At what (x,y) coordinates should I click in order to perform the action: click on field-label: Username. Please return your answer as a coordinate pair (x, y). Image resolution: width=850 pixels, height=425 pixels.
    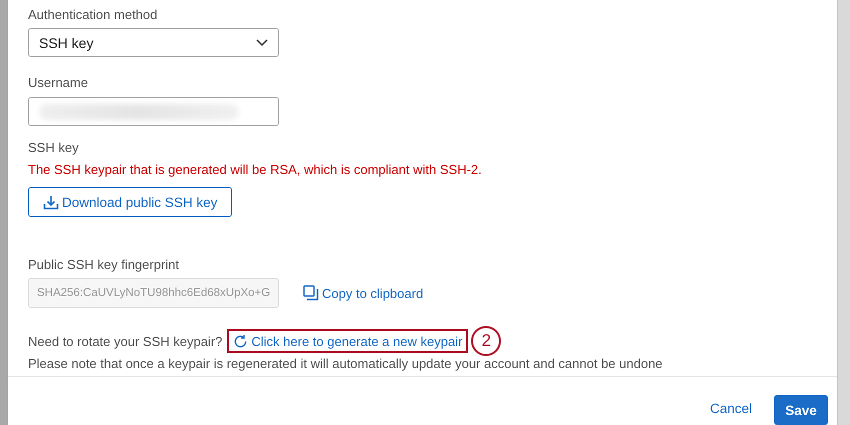
    Looking at the image, I should click on (58, 83).